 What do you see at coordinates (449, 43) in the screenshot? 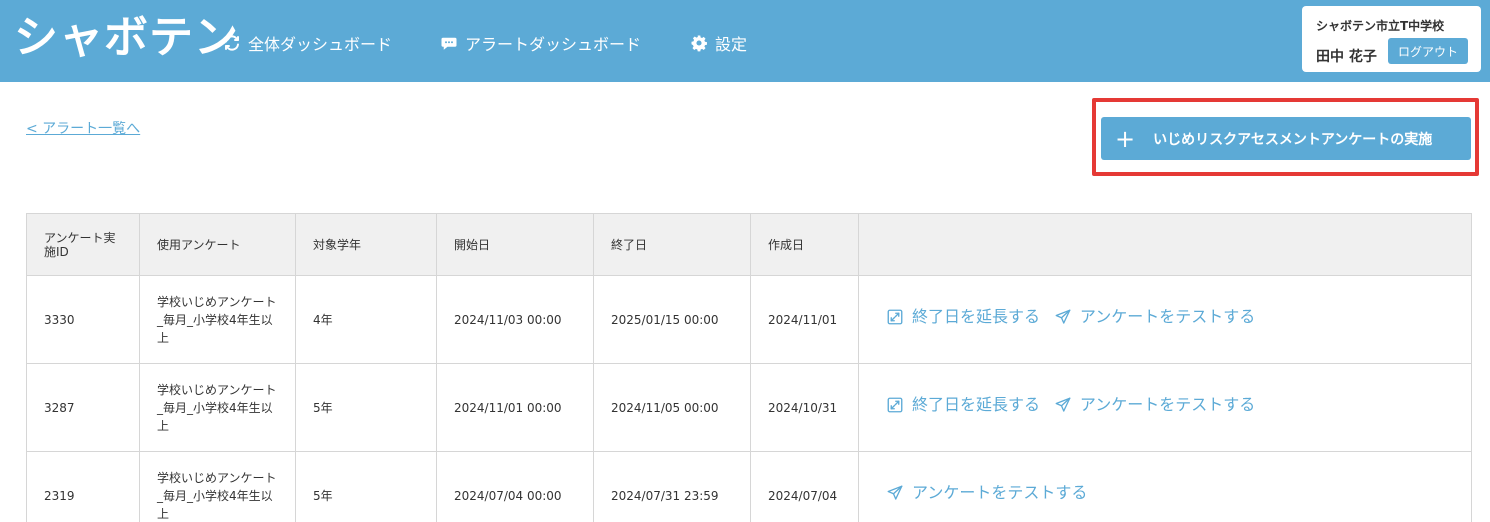
I see `chat-bubble-icon` at bounding box center [449, 43].